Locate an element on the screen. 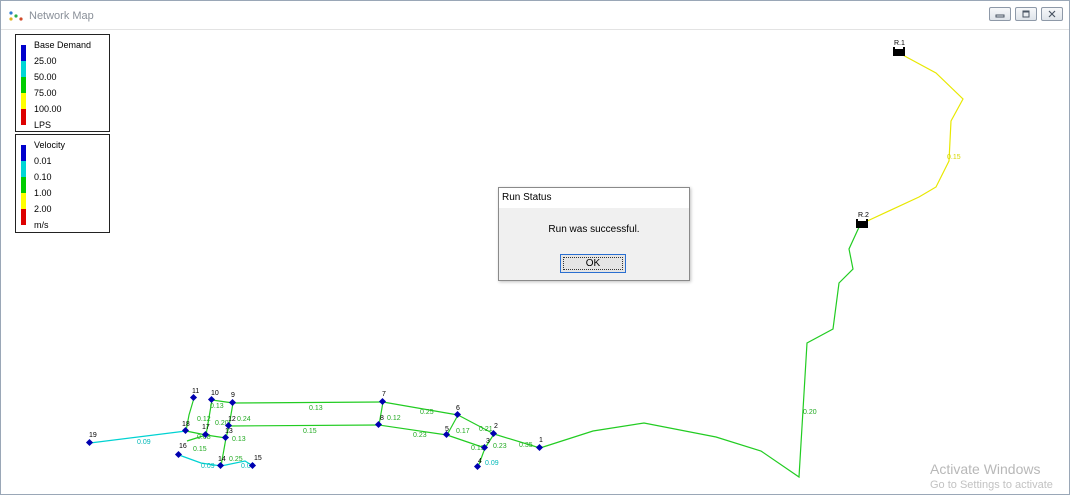 The image size is (1070, 495). restore-icon is located at coordinates (1026, 14).